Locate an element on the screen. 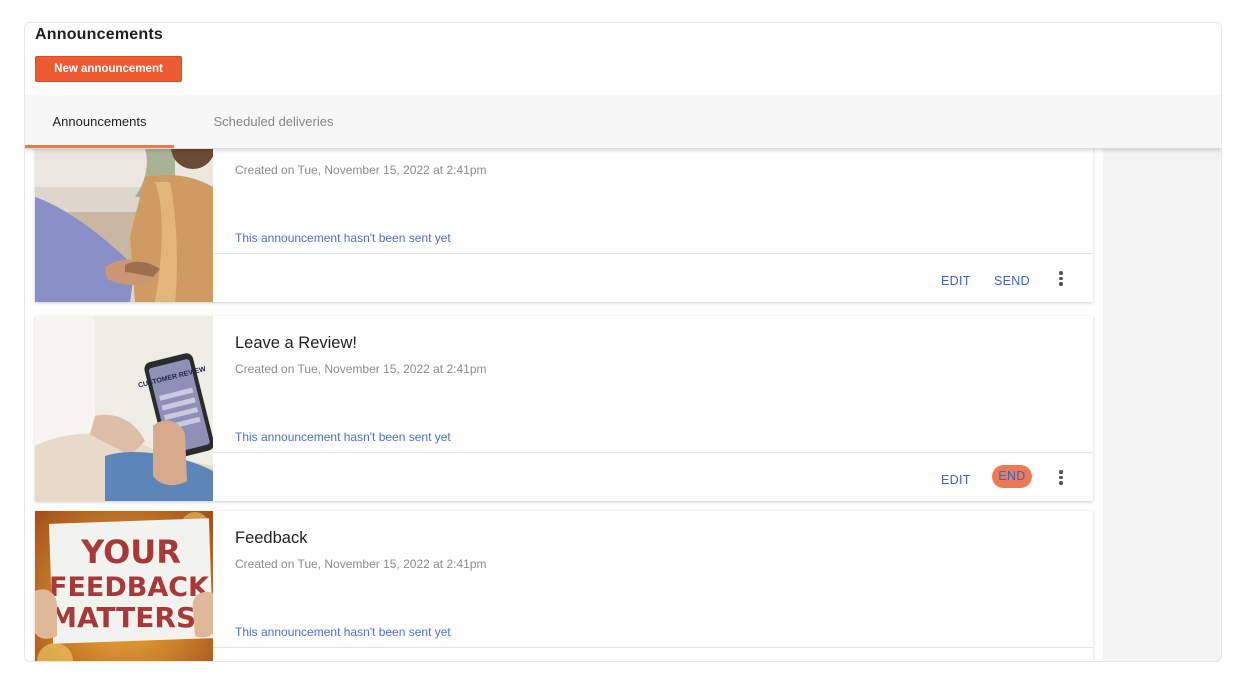 This screenshot has width=1246, height=676. tab-scheduled-deliveries: Scheduled deliveries is located at coordinates (273, 121).